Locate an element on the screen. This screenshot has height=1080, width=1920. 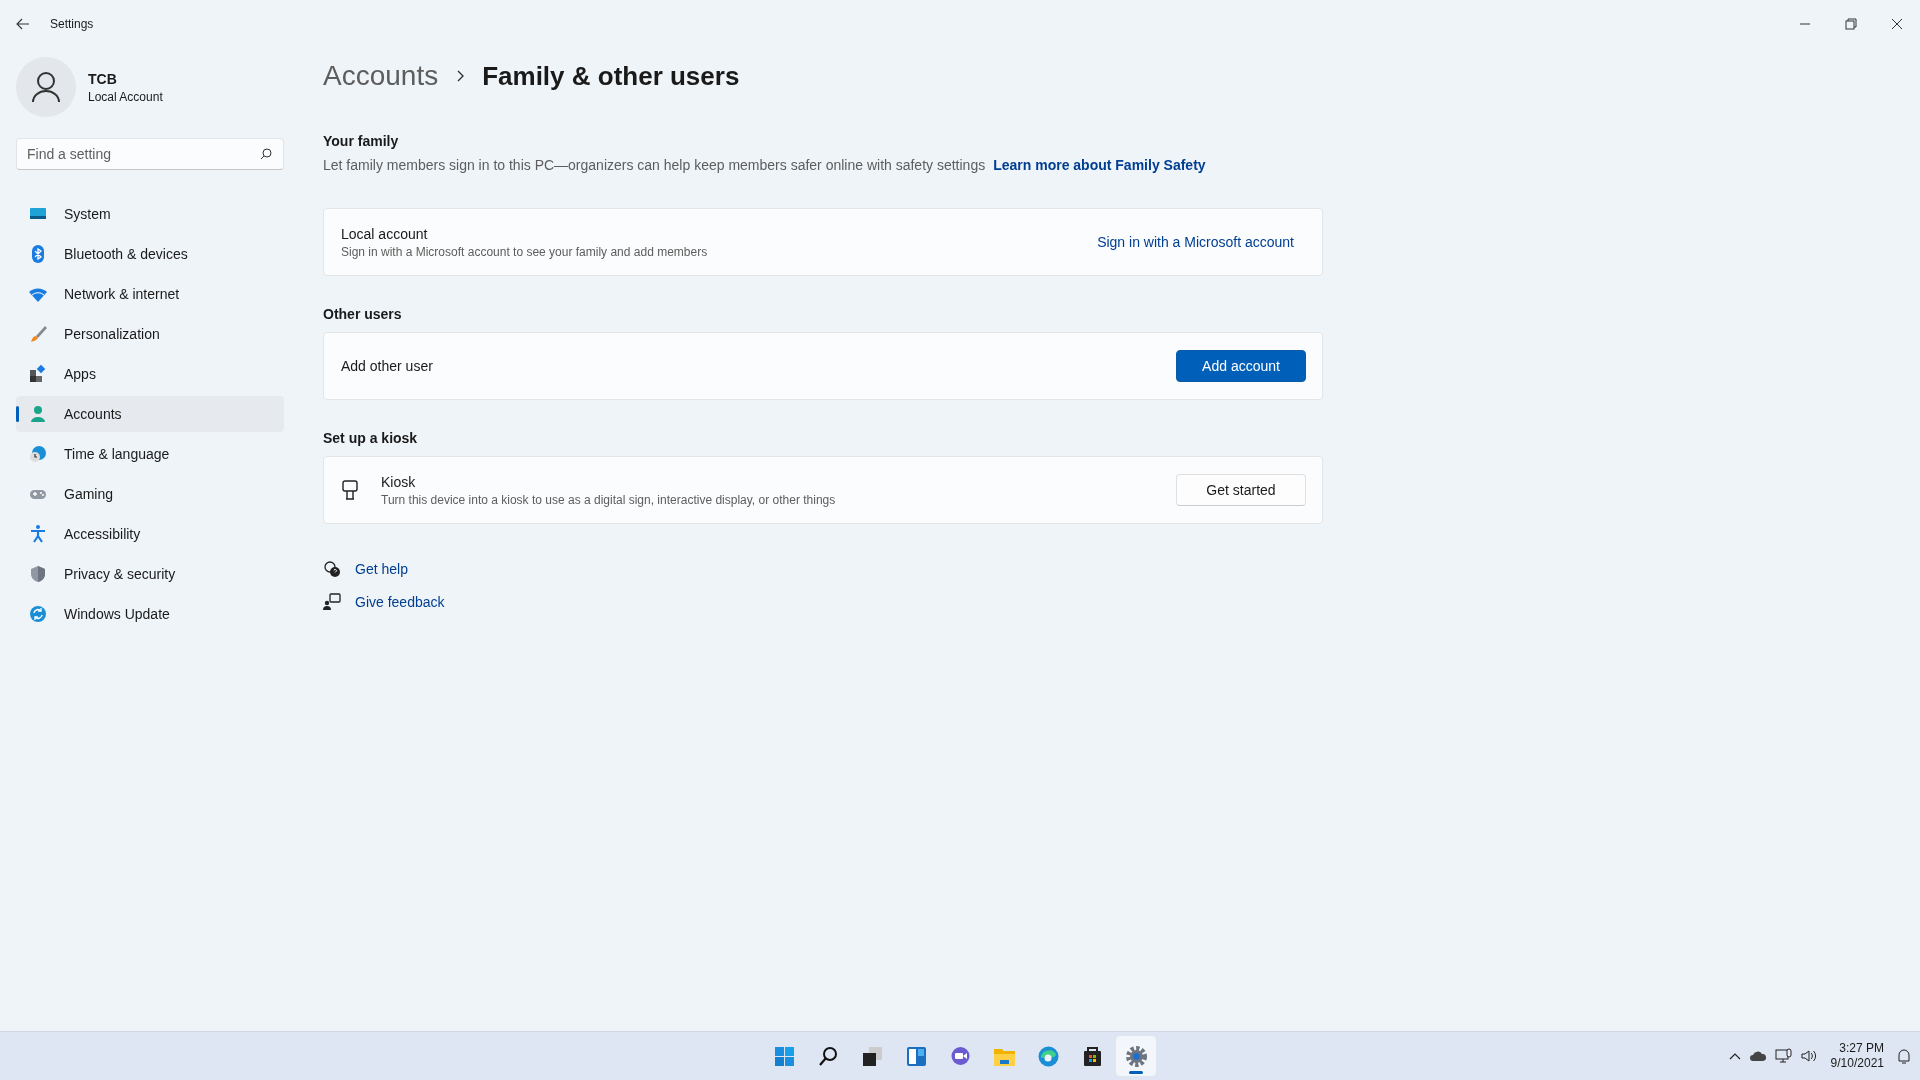
nav-item: Accessibility is located at coordinates (150, 534).